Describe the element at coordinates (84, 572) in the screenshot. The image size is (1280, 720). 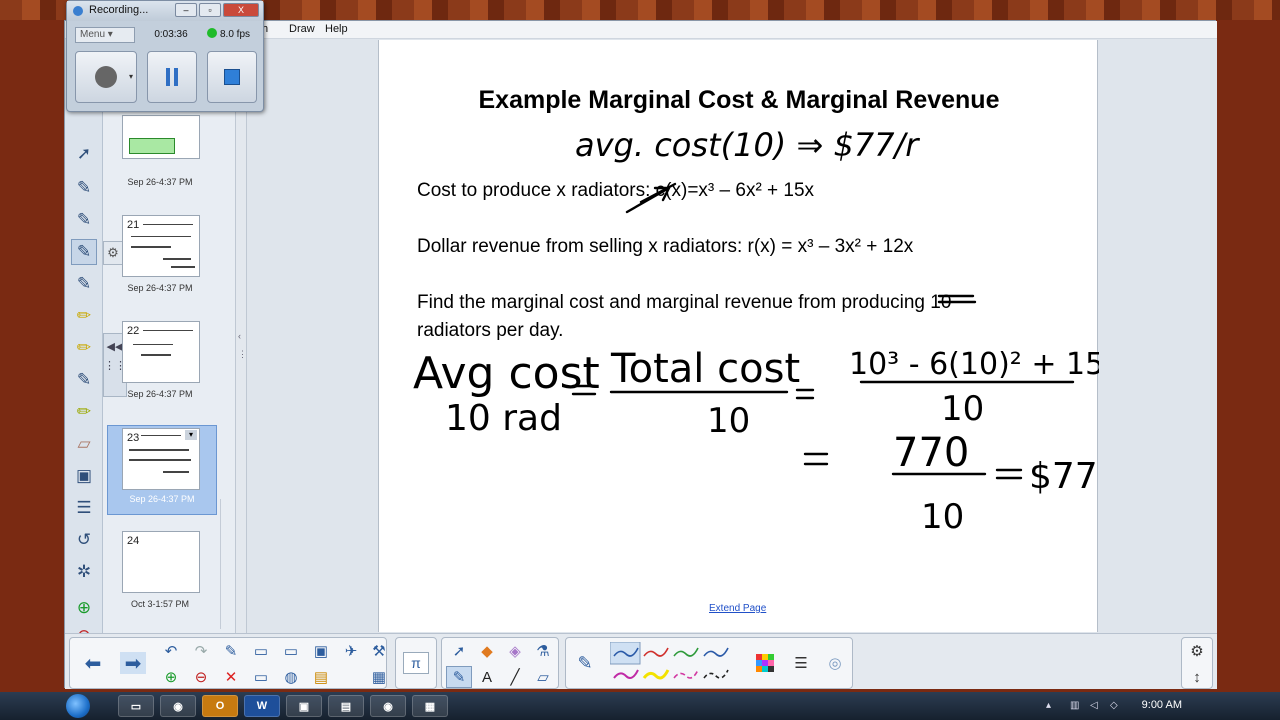
I see `settings-icon: ✲` at that location.